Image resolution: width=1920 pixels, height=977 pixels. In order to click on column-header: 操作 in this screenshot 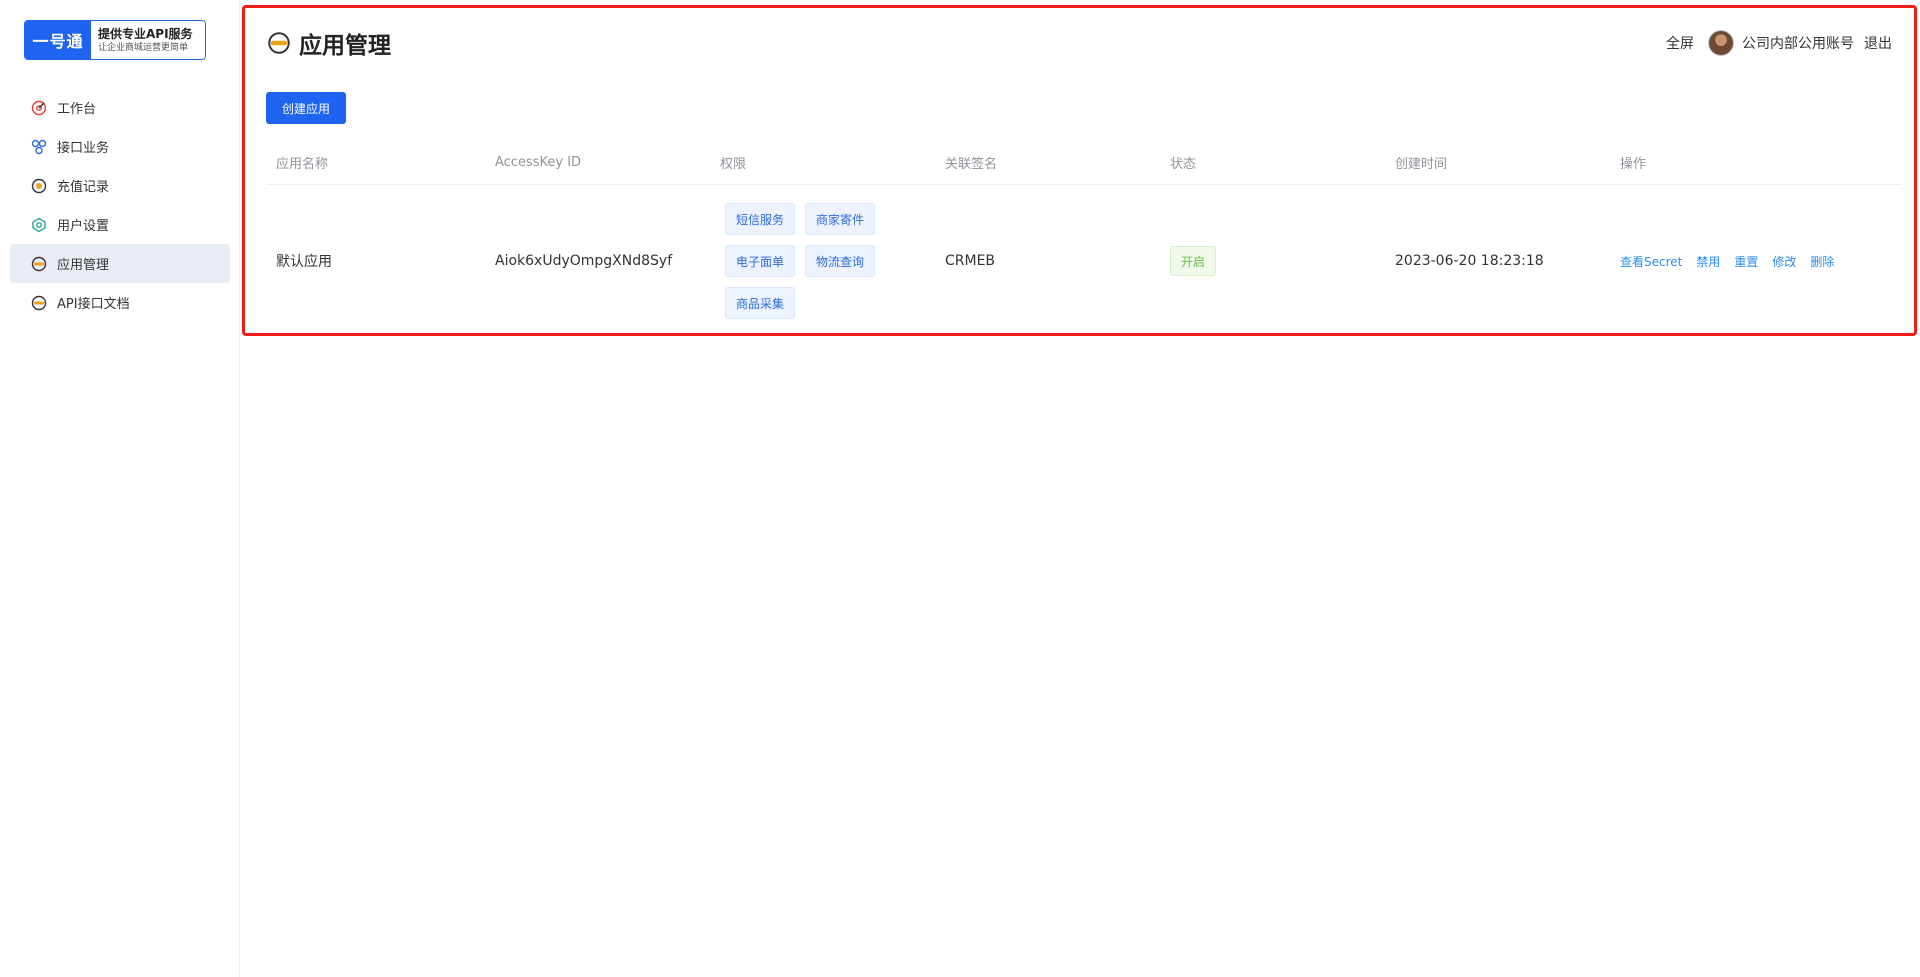, I will do `click(1633, 164)`.